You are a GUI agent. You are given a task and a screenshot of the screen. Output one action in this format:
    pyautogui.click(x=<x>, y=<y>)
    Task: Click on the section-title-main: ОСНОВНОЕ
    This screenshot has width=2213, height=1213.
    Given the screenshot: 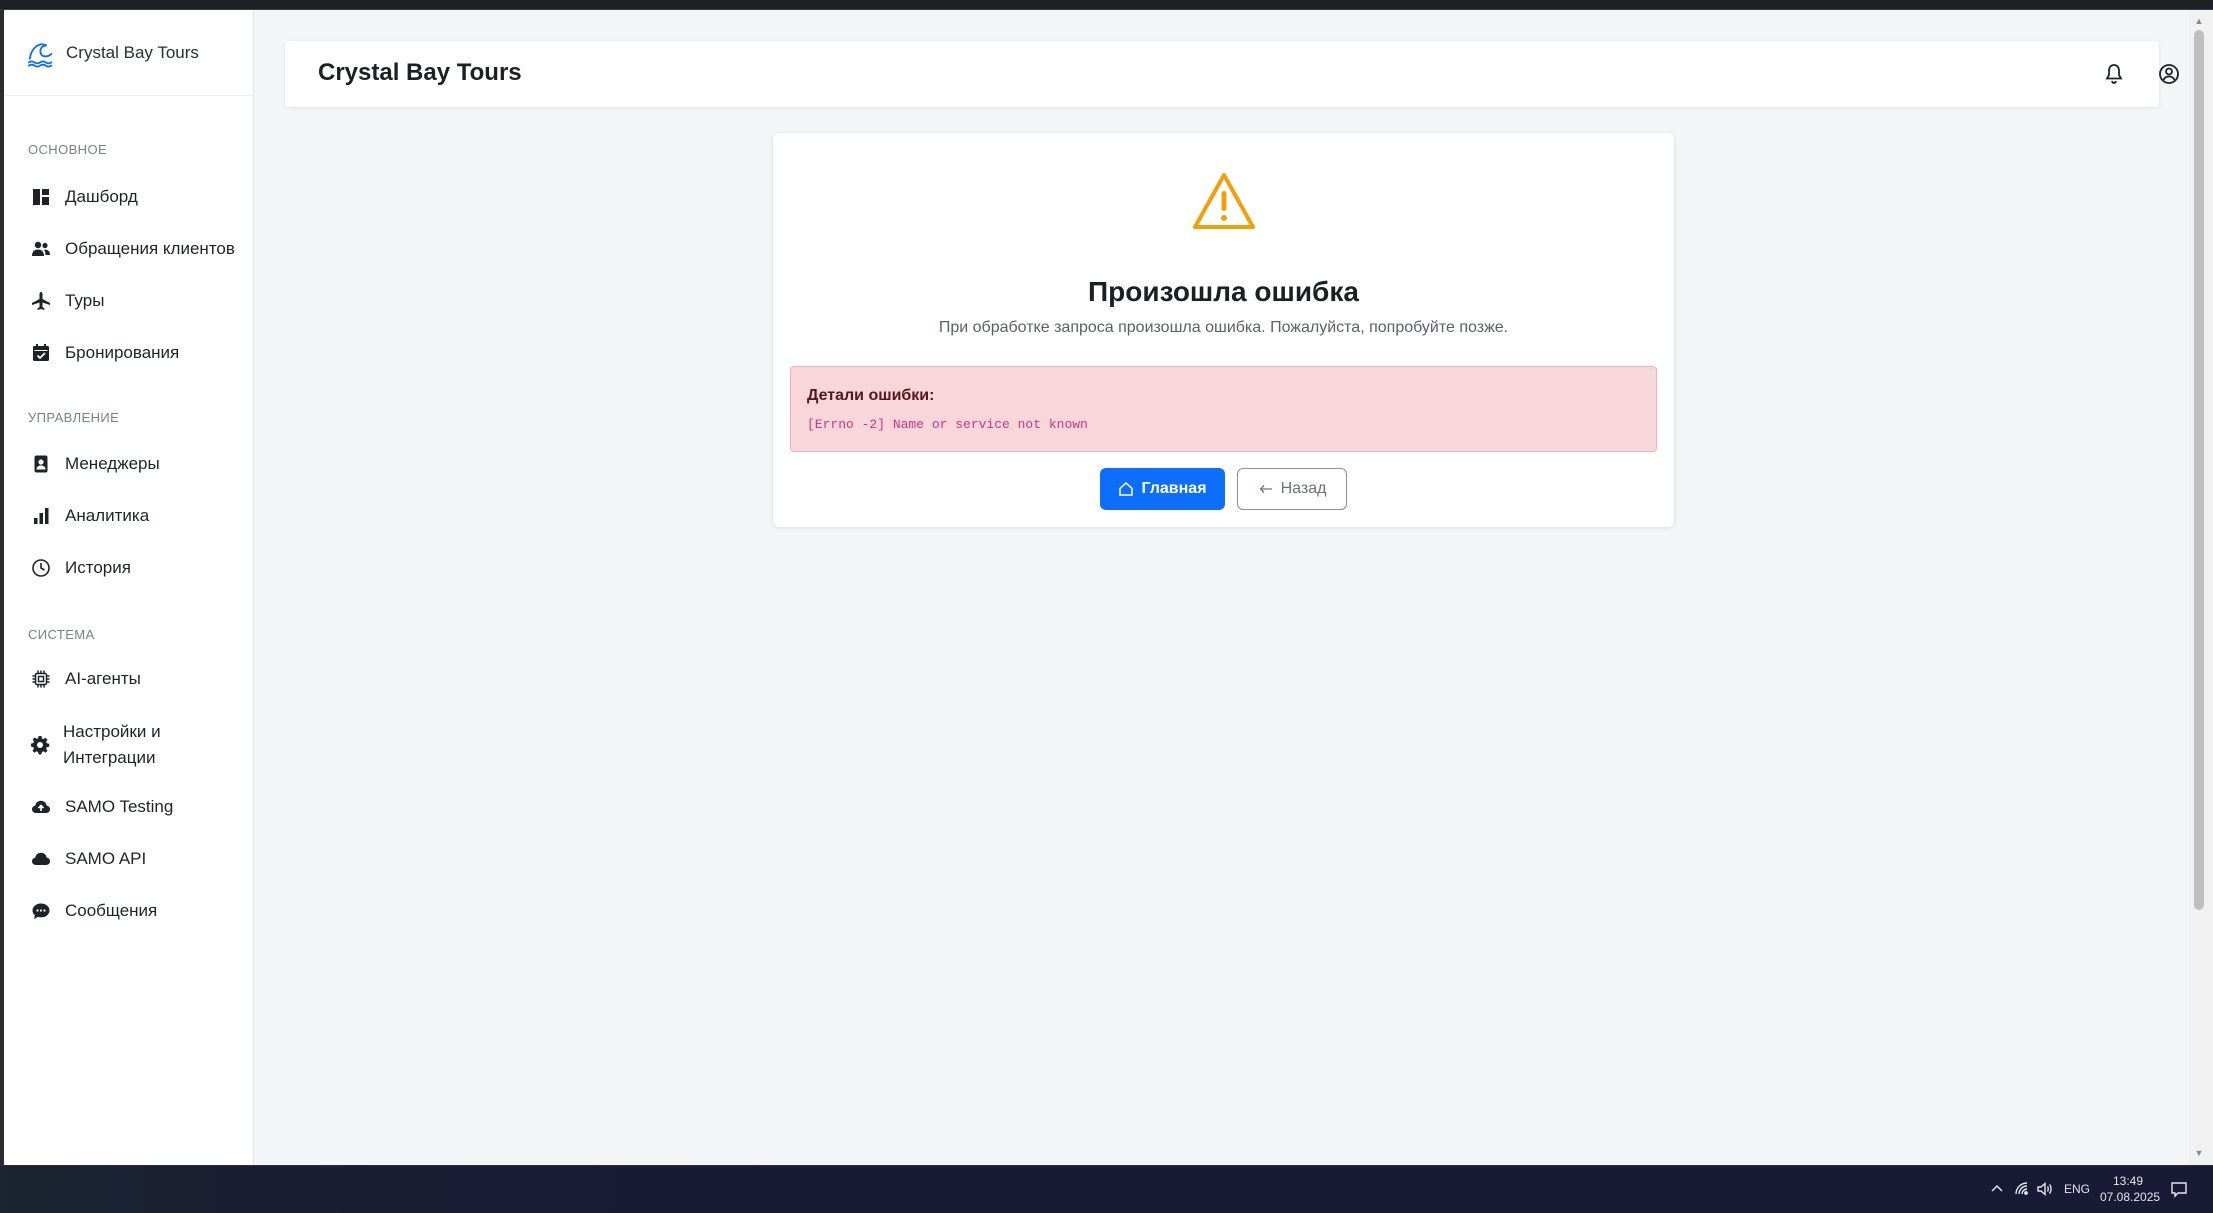 What is the action you would take?
    pyautogui.click(x=68, y=149)
    